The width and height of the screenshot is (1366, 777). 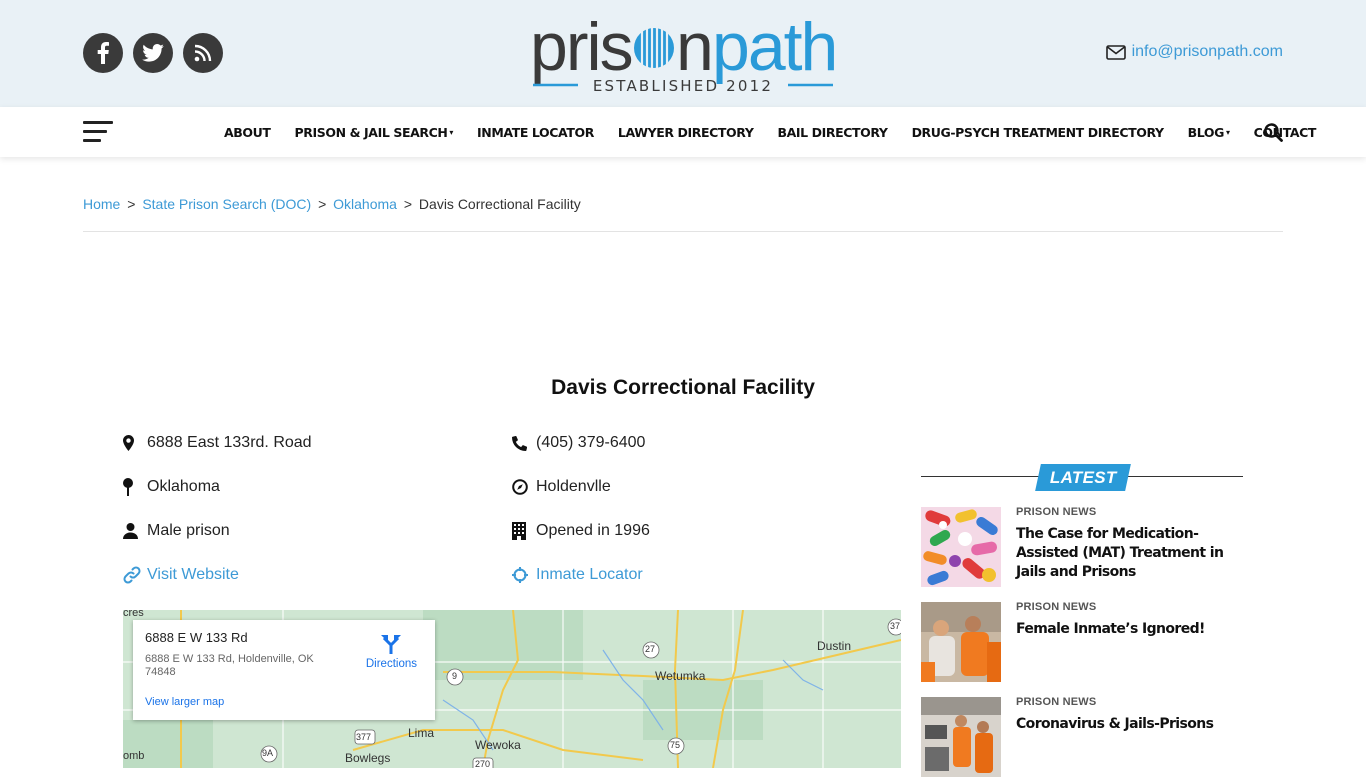 I want to click on map-label: Bowlegs, so click(x=368, y=758).